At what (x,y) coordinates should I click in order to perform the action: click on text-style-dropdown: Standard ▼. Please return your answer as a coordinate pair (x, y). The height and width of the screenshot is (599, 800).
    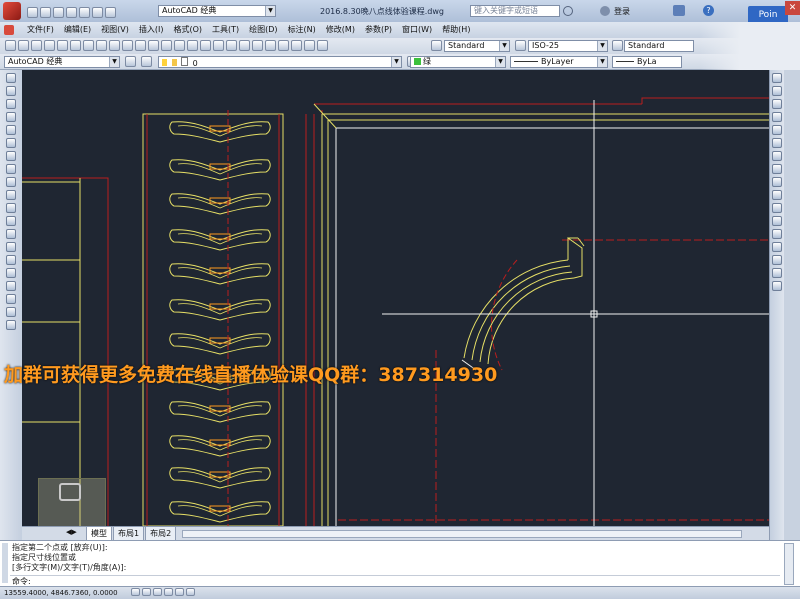
    Looking at the image, I should click on (477, 46).